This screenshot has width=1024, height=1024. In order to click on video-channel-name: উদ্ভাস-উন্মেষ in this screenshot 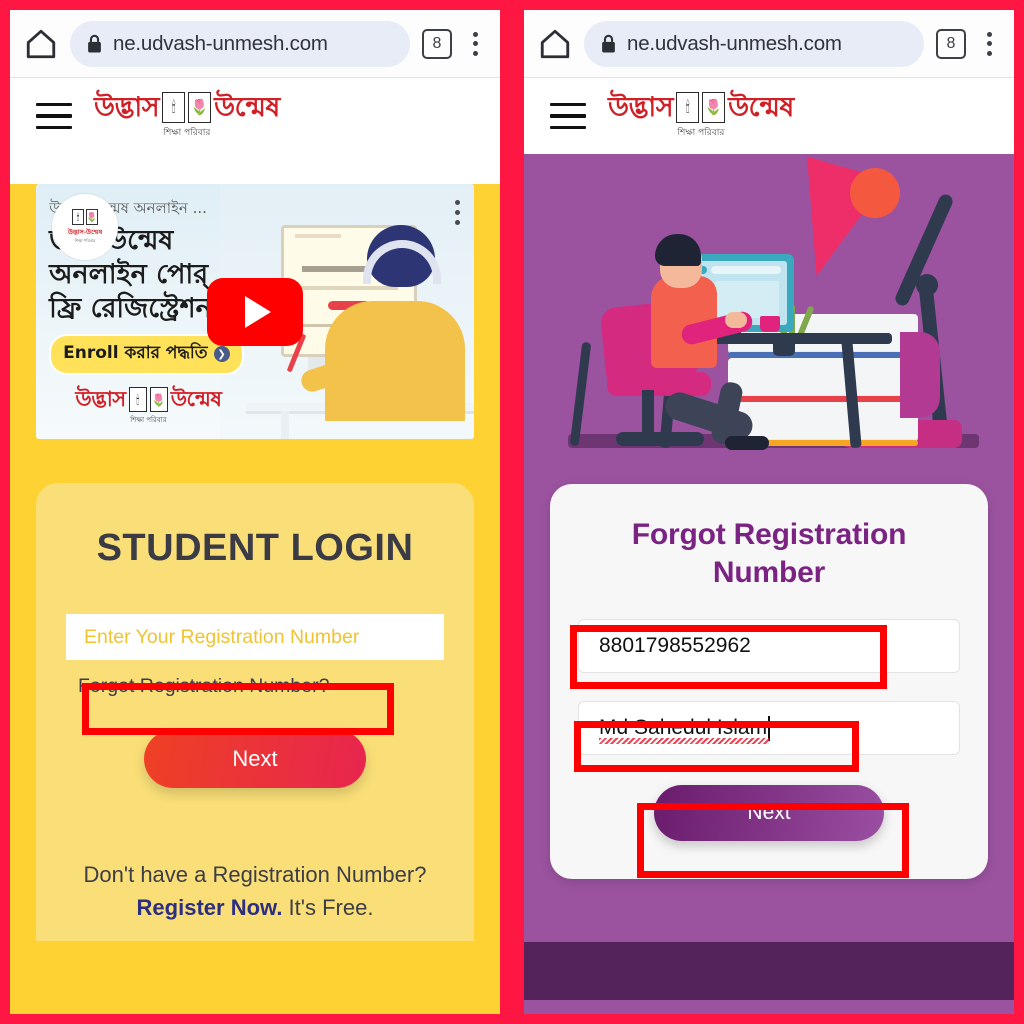, I will do `click(85, 232)`.